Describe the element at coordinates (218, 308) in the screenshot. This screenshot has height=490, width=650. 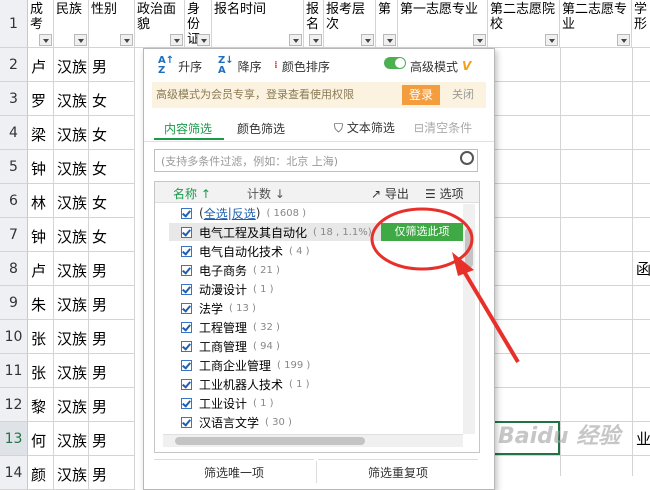
I see `list-item: 法学( 13 )` at that location.